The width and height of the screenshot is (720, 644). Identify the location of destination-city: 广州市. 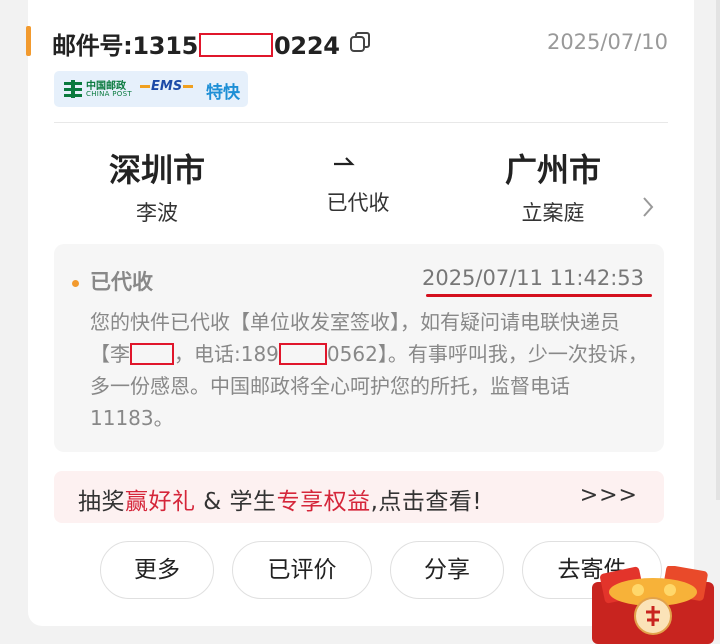
(552, 170).